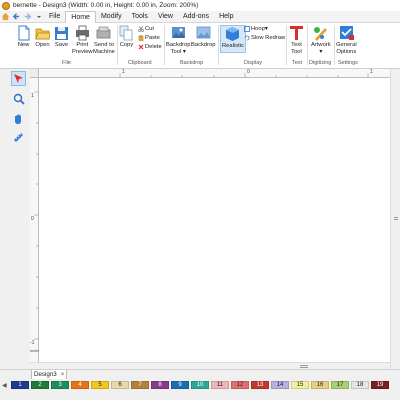 The image size is (400, 400). Describe the element at coordinates (192, 63) in the screenshot. I see `group-label-backdrop: Backdrop` at that location.